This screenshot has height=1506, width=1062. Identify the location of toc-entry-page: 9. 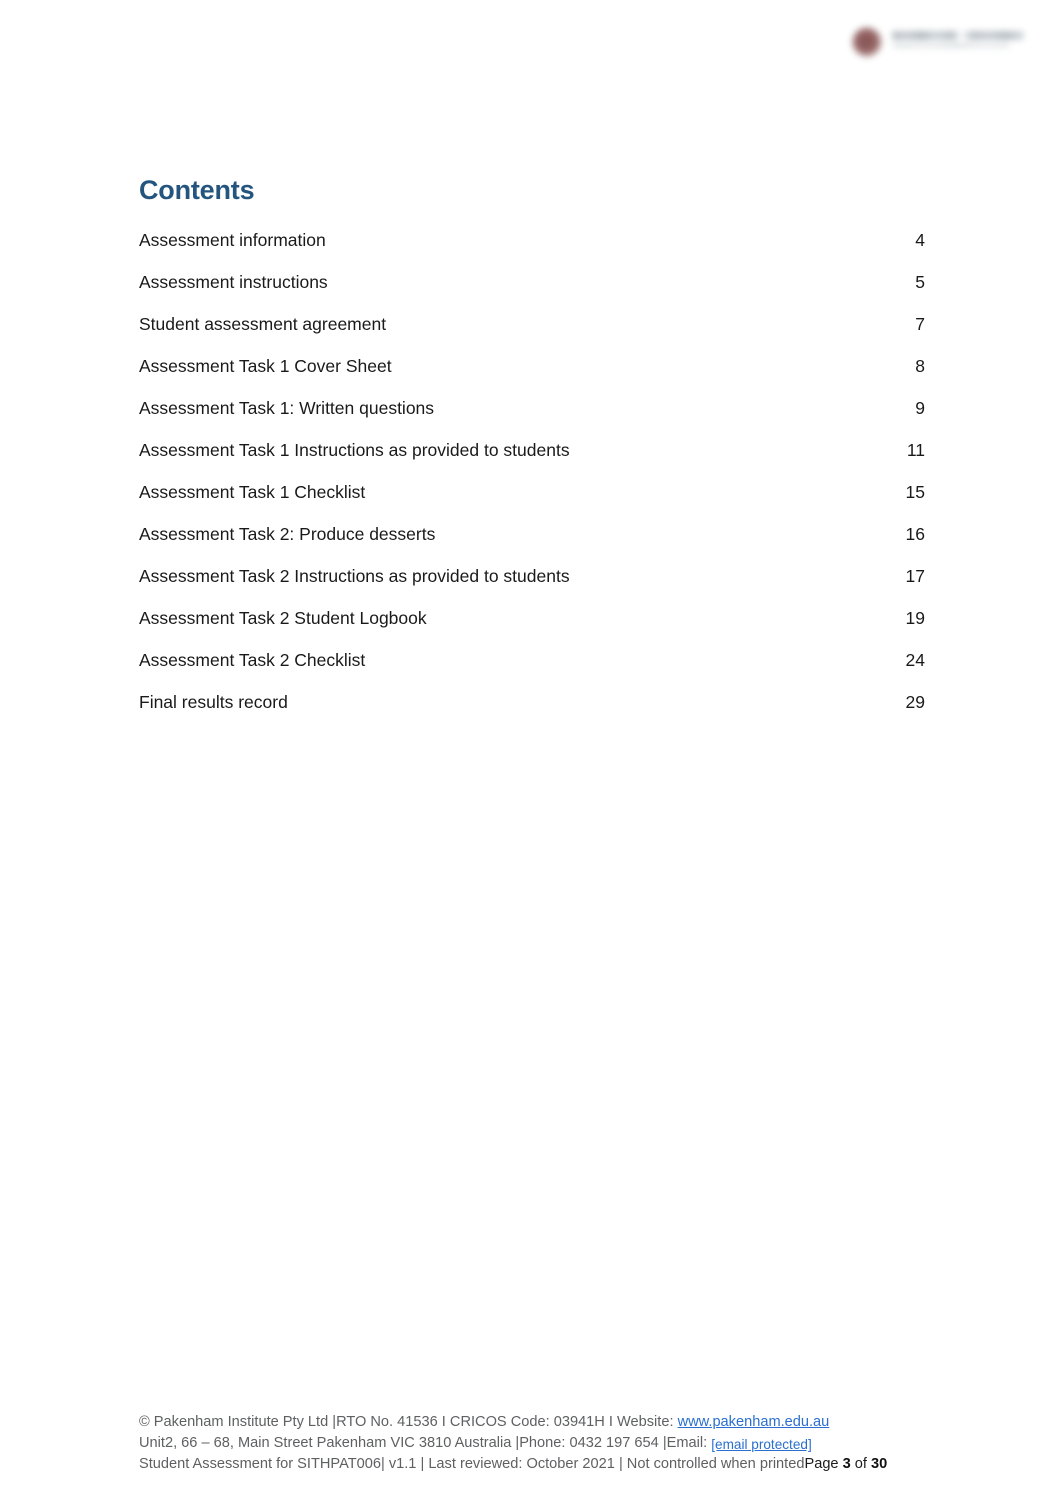
(920, 407).